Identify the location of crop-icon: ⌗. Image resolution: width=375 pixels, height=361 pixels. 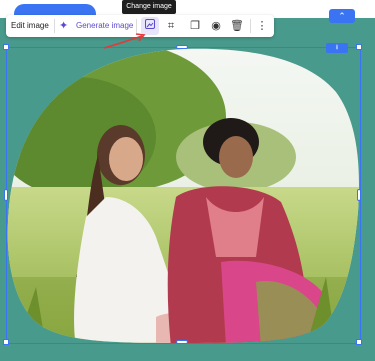
(171, 26).